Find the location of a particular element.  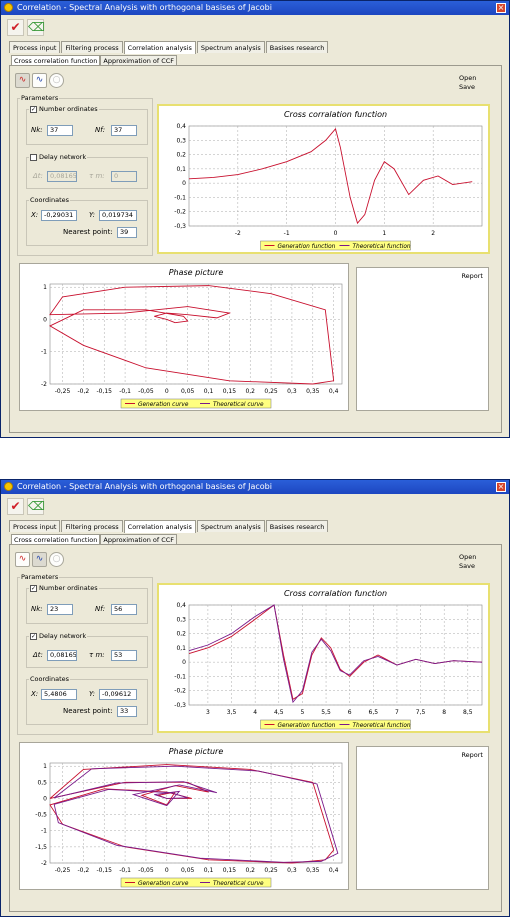

x-tick-label: 0,35 is located at coordinates (313, 391).